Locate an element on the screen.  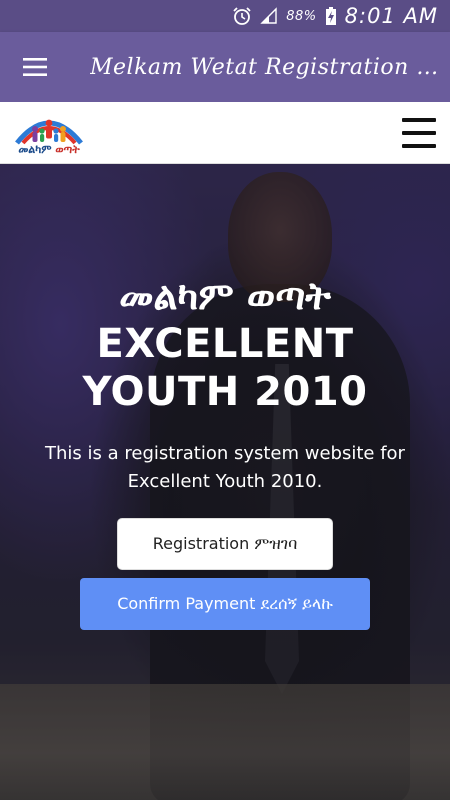
hero-title-amharic: መልካም ወጣት is located at coordinates (225, 296).